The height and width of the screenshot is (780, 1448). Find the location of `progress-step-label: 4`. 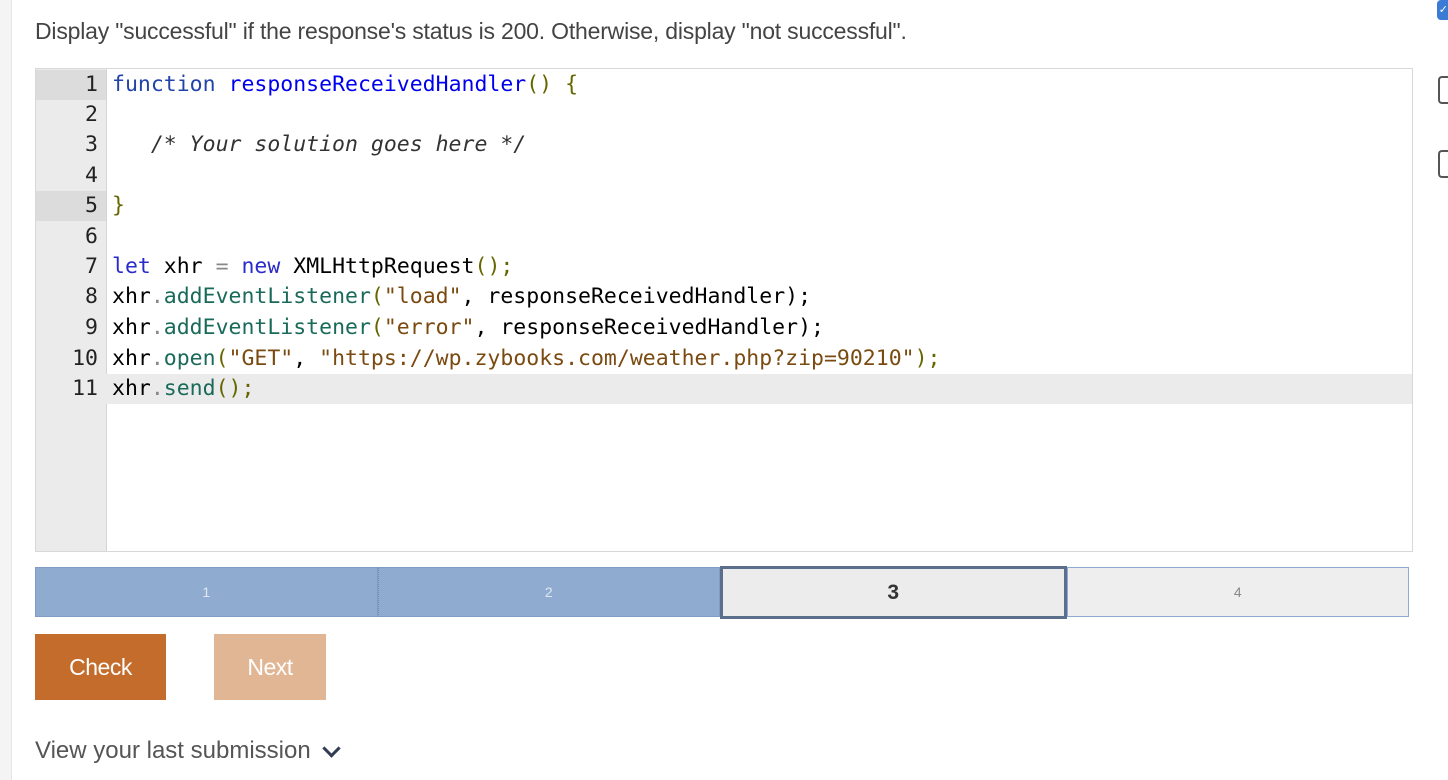

progress-step-label: 4 is located at coordinates (1237, 592).